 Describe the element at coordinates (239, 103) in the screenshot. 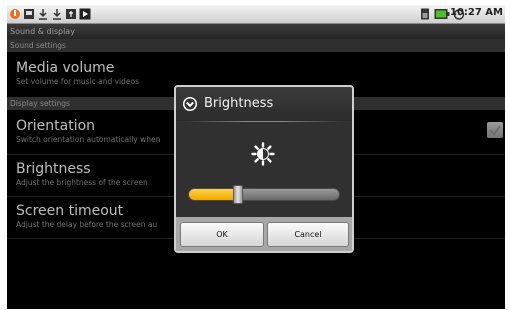

I see `dialog-title: Brightness` at that location.